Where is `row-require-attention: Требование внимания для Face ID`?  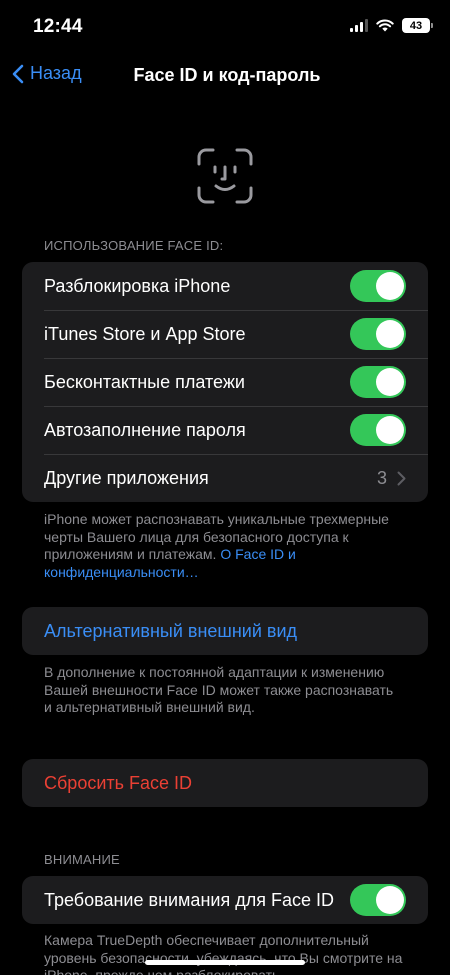 row-require-attention: Требование внимания для Face ID is located at coordinates (225, 900).